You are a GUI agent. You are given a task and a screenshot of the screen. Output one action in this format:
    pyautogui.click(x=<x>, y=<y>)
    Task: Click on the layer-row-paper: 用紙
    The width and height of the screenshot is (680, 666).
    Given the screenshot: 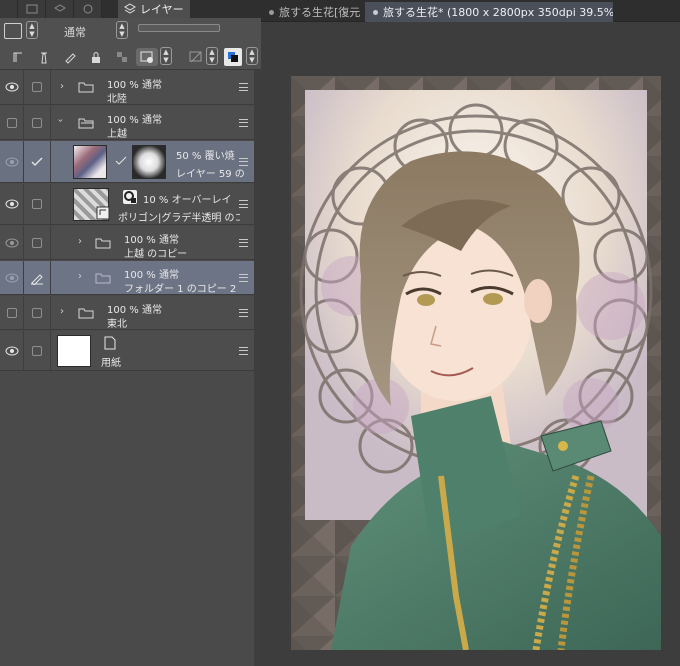 What is the action you would take?
    pyautogui.click(x=127, y=351)
    